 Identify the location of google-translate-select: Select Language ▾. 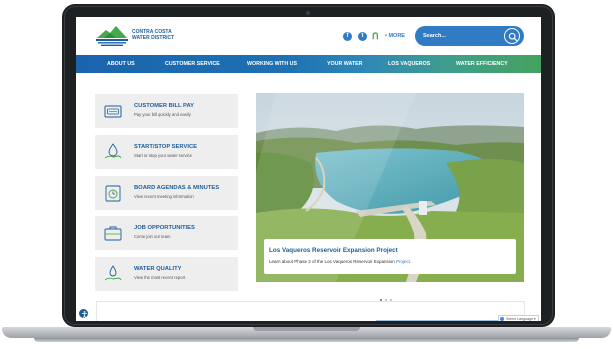
(518, 318).